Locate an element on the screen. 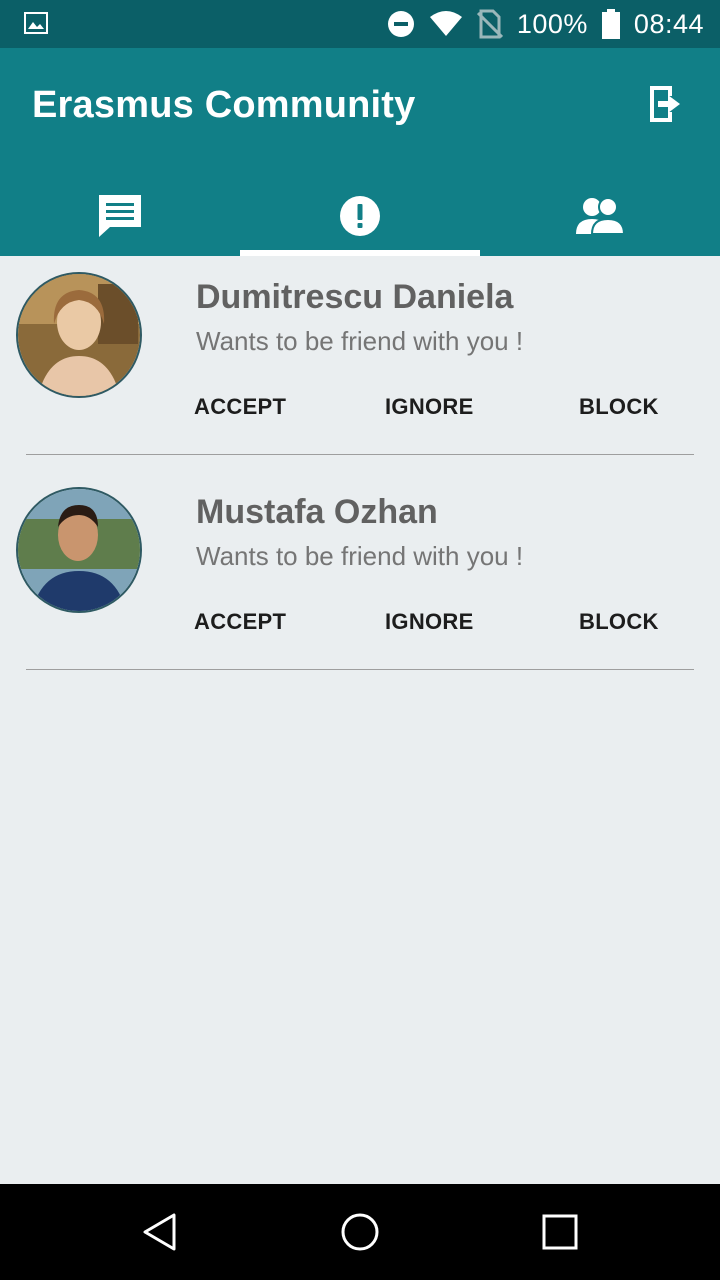  back-icon is located at coordinates (160, 1232).